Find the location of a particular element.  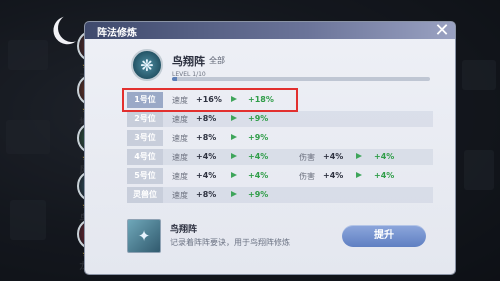

close-button: ✕ is located at coordinates (442, 32).